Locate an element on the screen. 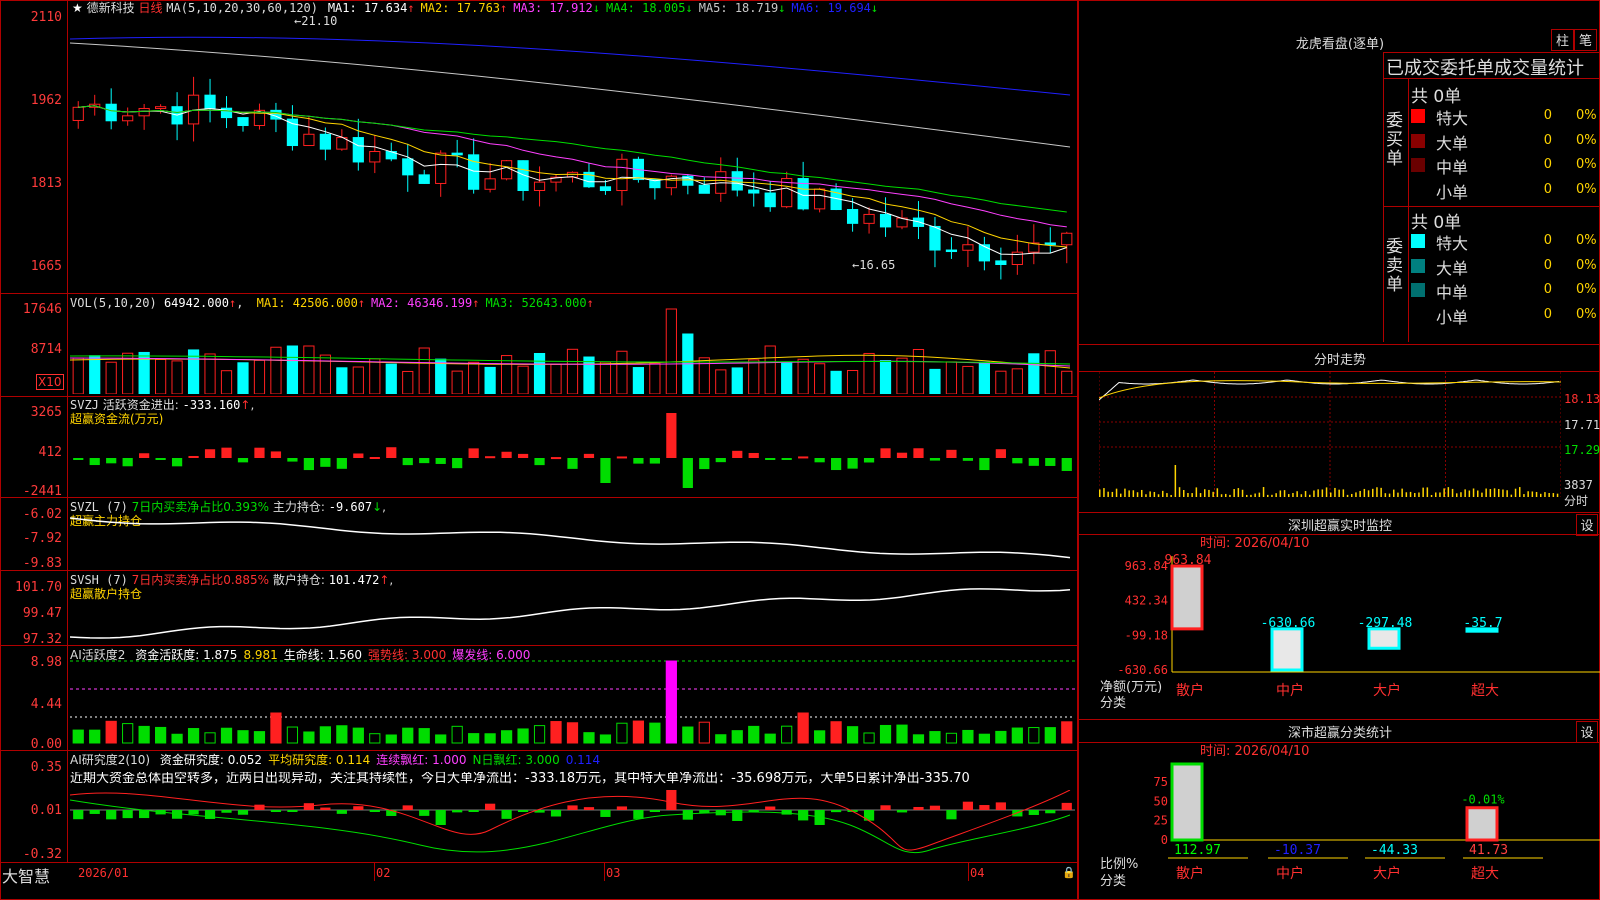 This screenshot has width=1600, height=900. price-tick: 2110 is located at coordinates (46, 17).